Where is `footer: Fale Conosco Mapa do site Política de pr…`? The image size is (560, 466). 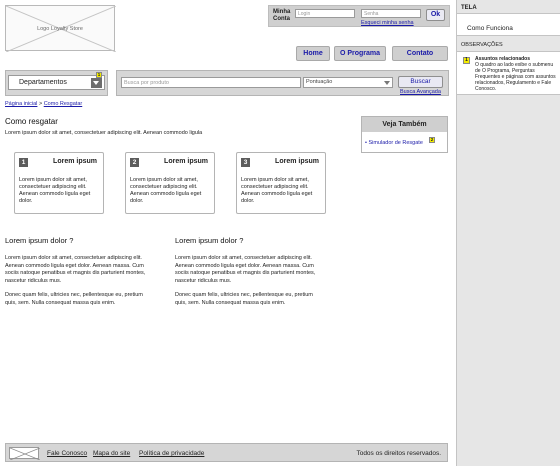
footer: Fale Conosco Mapa do site Política de pr… is located at coordinates (226, 452).